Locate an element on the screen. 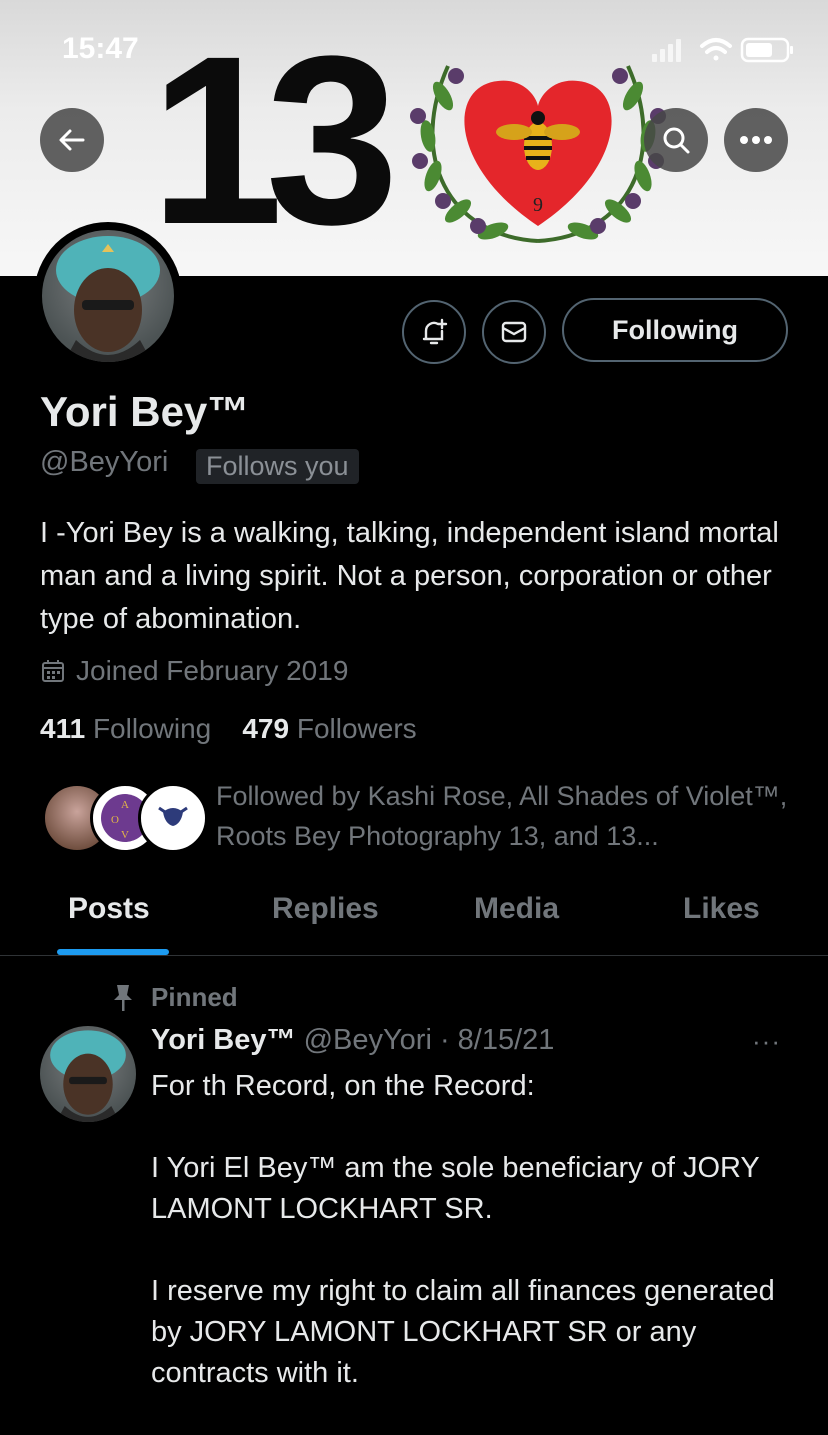 This screenshot has height=1435, width=828. following-link: 411 Following is located at coordinates (125, 728).